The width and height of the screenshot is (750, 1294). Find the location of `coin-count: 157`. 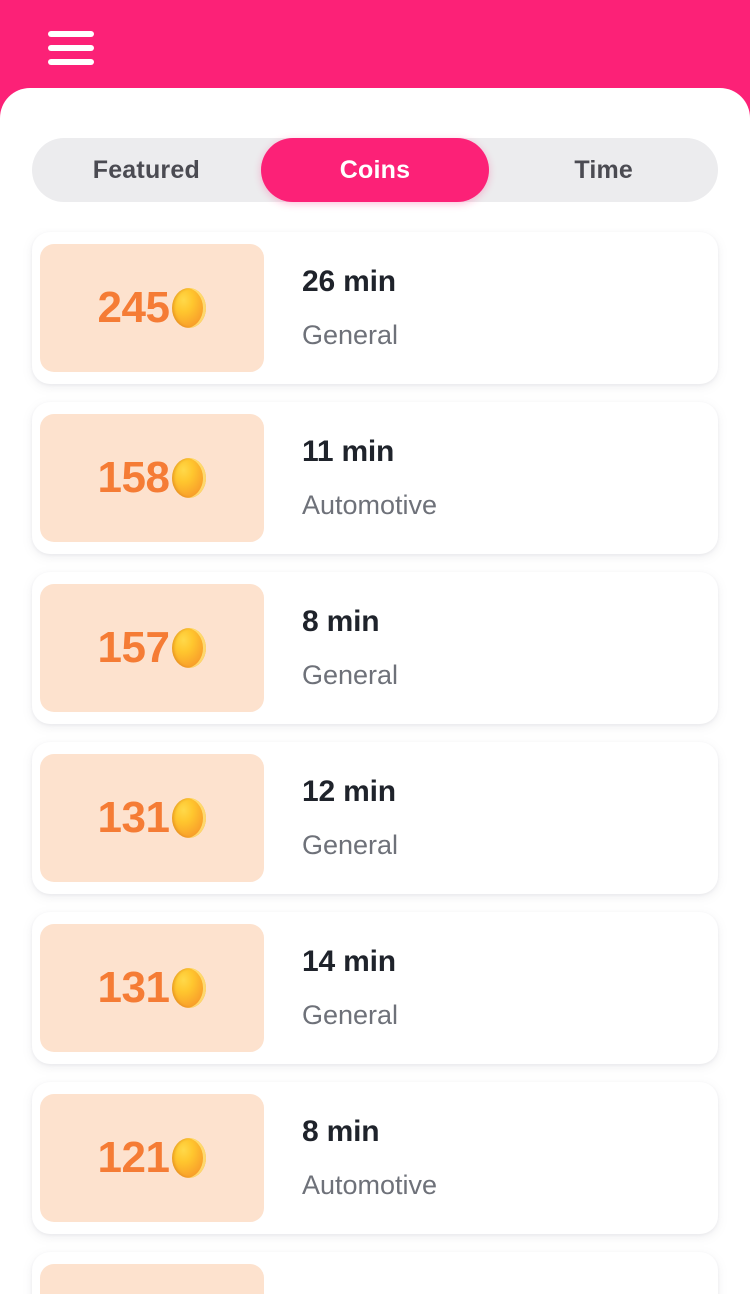

coin-count: 157 is located at coordinates (133, 647).